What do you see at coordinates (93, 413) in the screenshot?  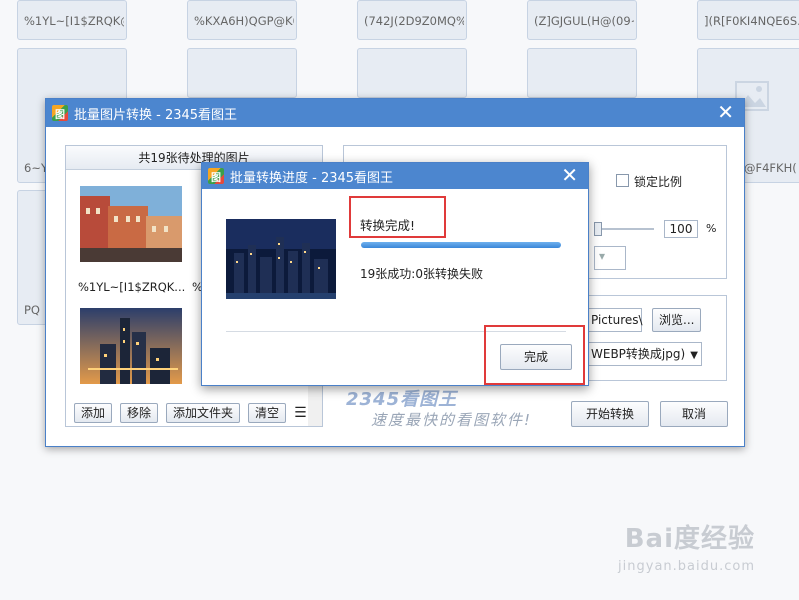 I see `add-button: 添加` at bounding box center [93, 413].